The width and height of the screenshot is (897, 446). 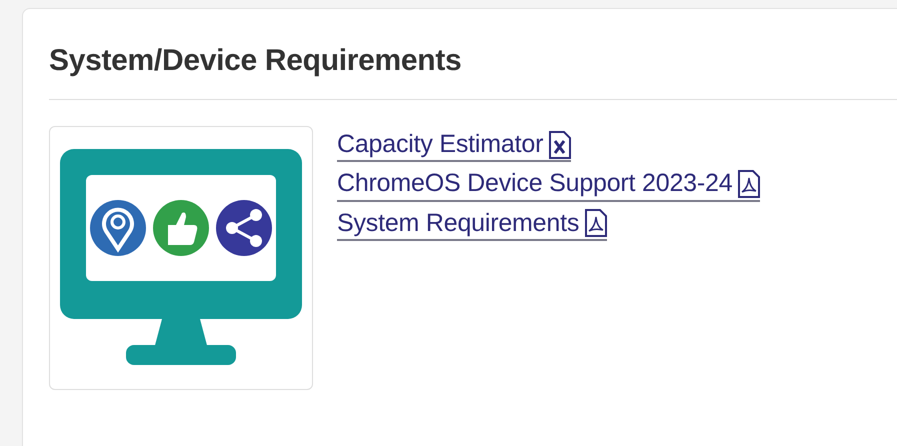 I want to click on document-link: System Requirements, so click(x=472, y=224).